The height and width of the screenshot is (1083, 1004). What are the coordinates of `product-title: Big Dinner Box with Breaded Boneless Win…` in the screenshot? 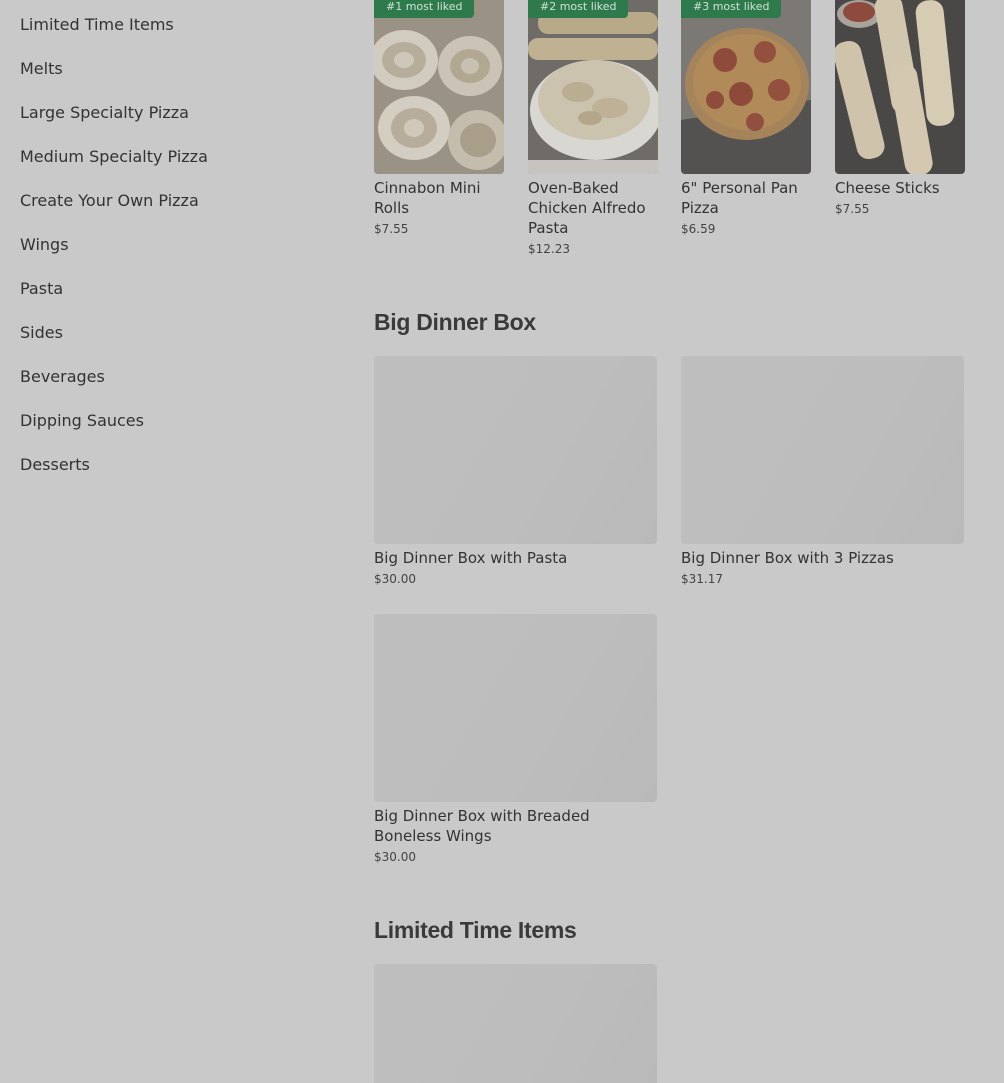 It's located at (482, 826).